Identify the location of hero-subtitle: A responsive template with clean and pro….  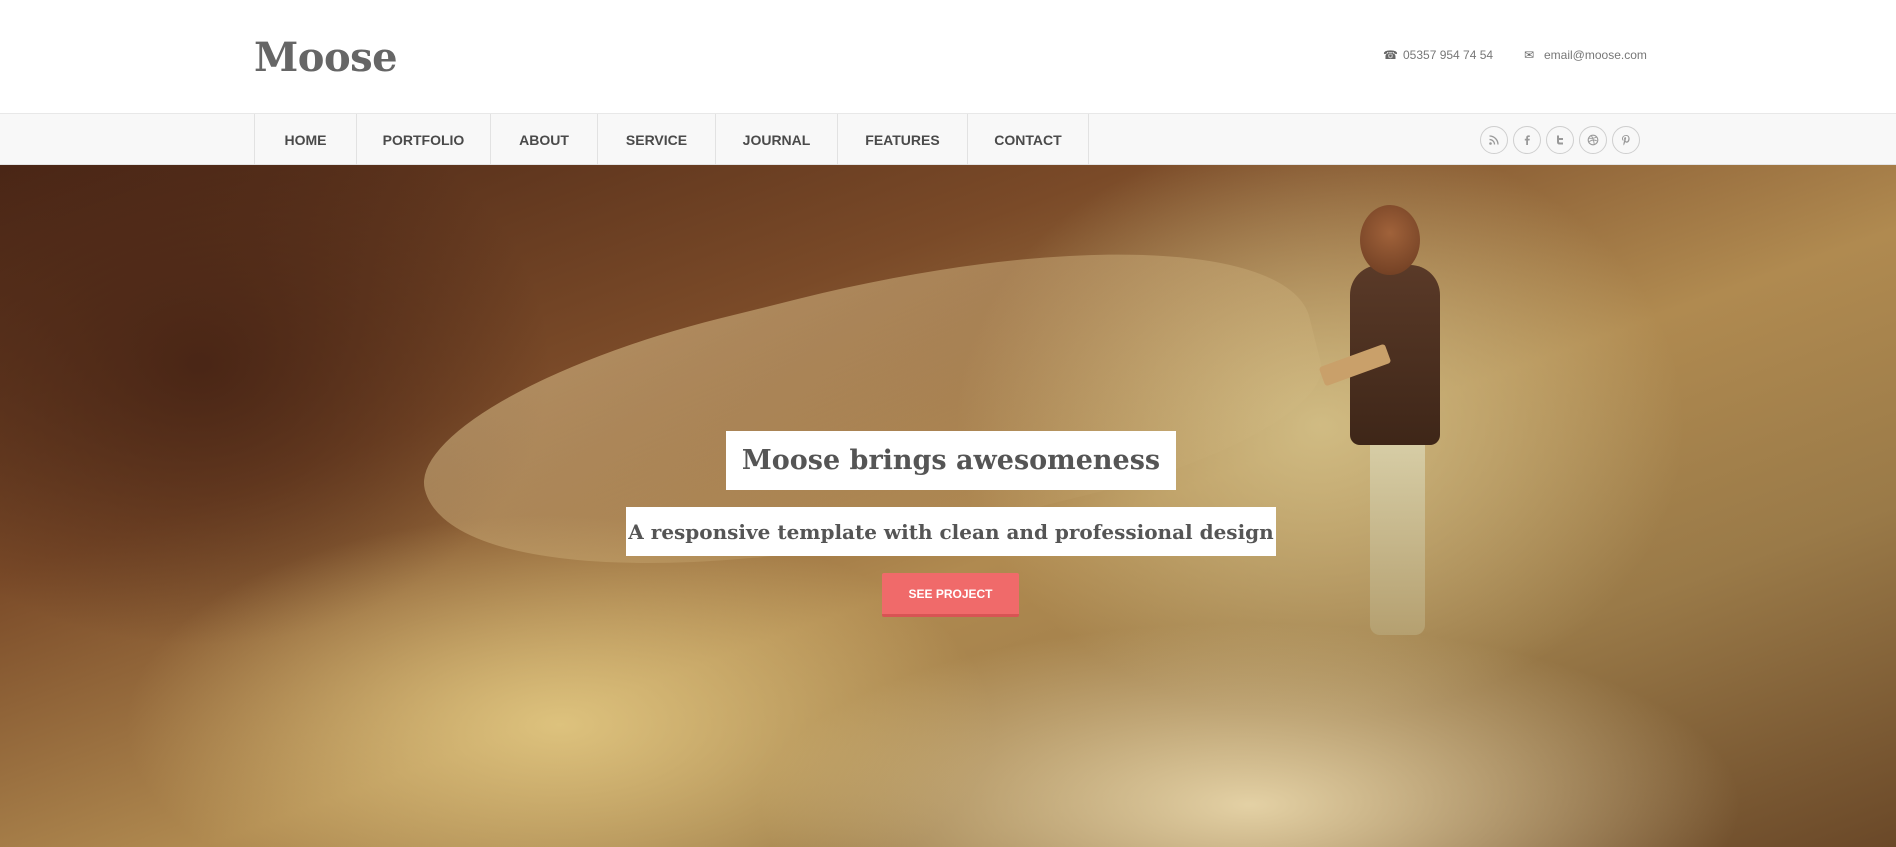
(951, 531).